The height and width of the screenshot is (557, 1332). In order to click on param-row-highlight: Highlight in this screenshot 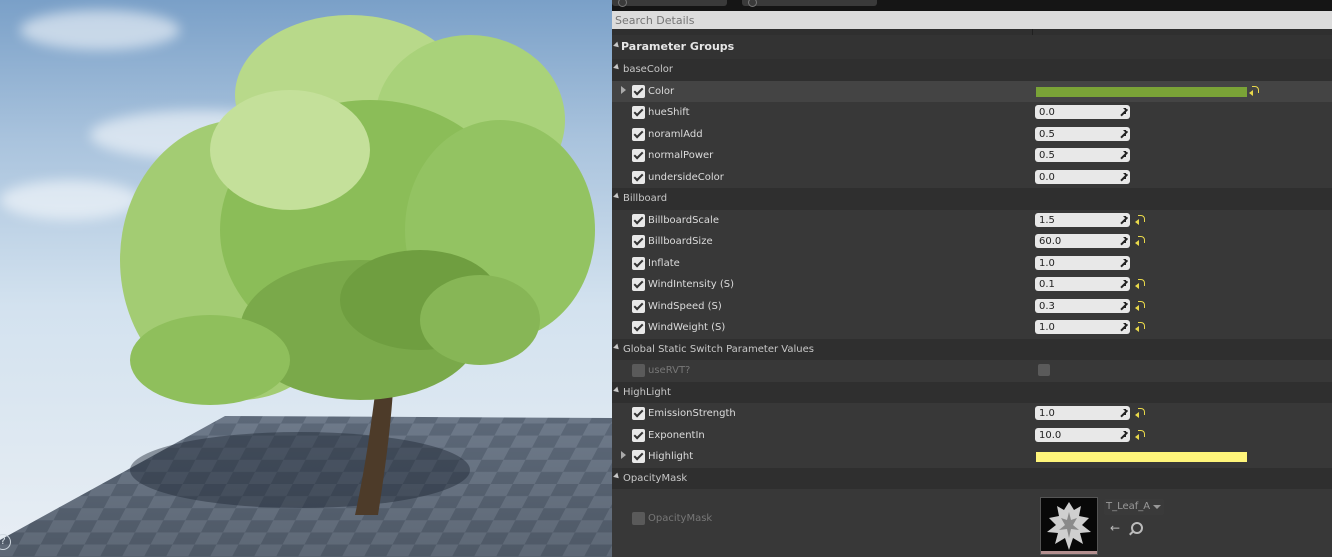, I will do `click(972, 457)`.